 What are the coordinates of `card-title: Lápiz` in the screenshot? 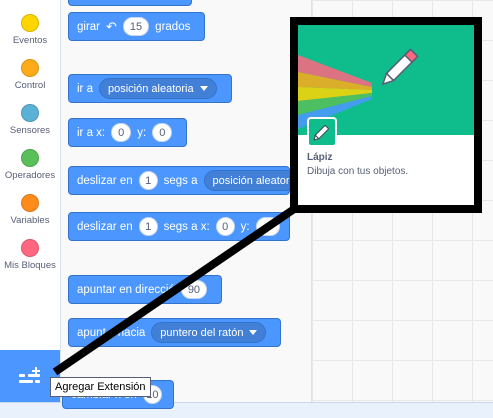 It's located at (320, 157).